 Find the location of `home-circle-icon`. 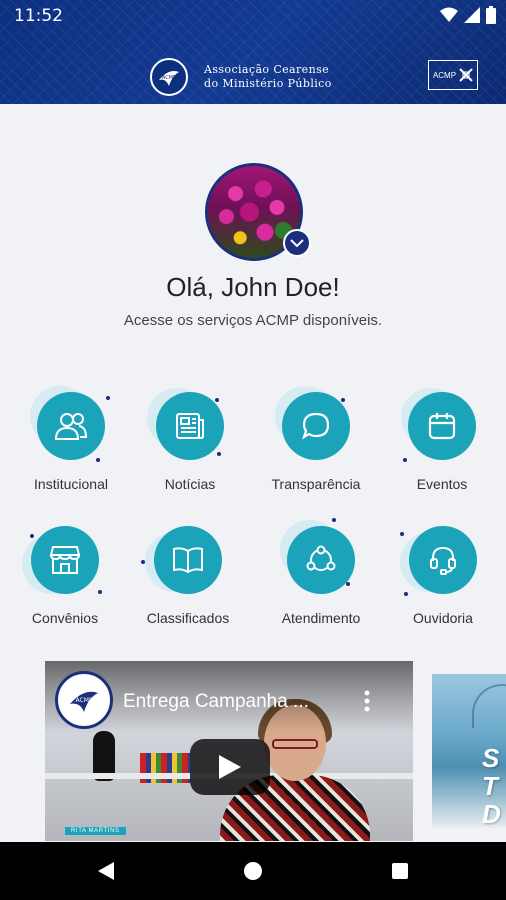

home-circle-icon is located at coordinates (253, 871).